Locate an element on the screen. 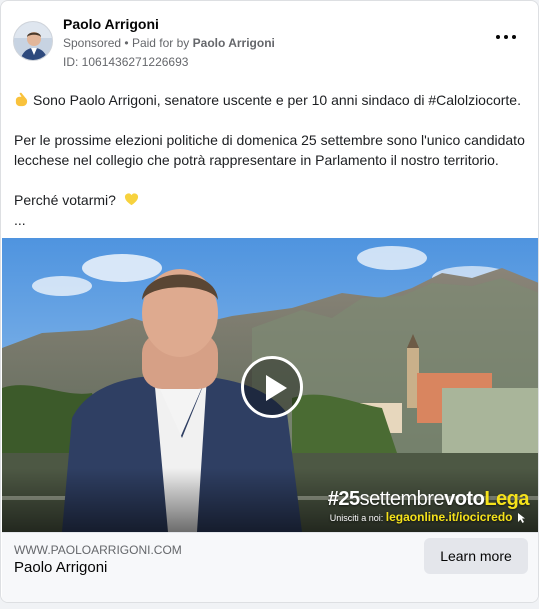 The image size is (539, 609). advertiser-name: Paolo Arrigoni is located at coordinates (111, 24).